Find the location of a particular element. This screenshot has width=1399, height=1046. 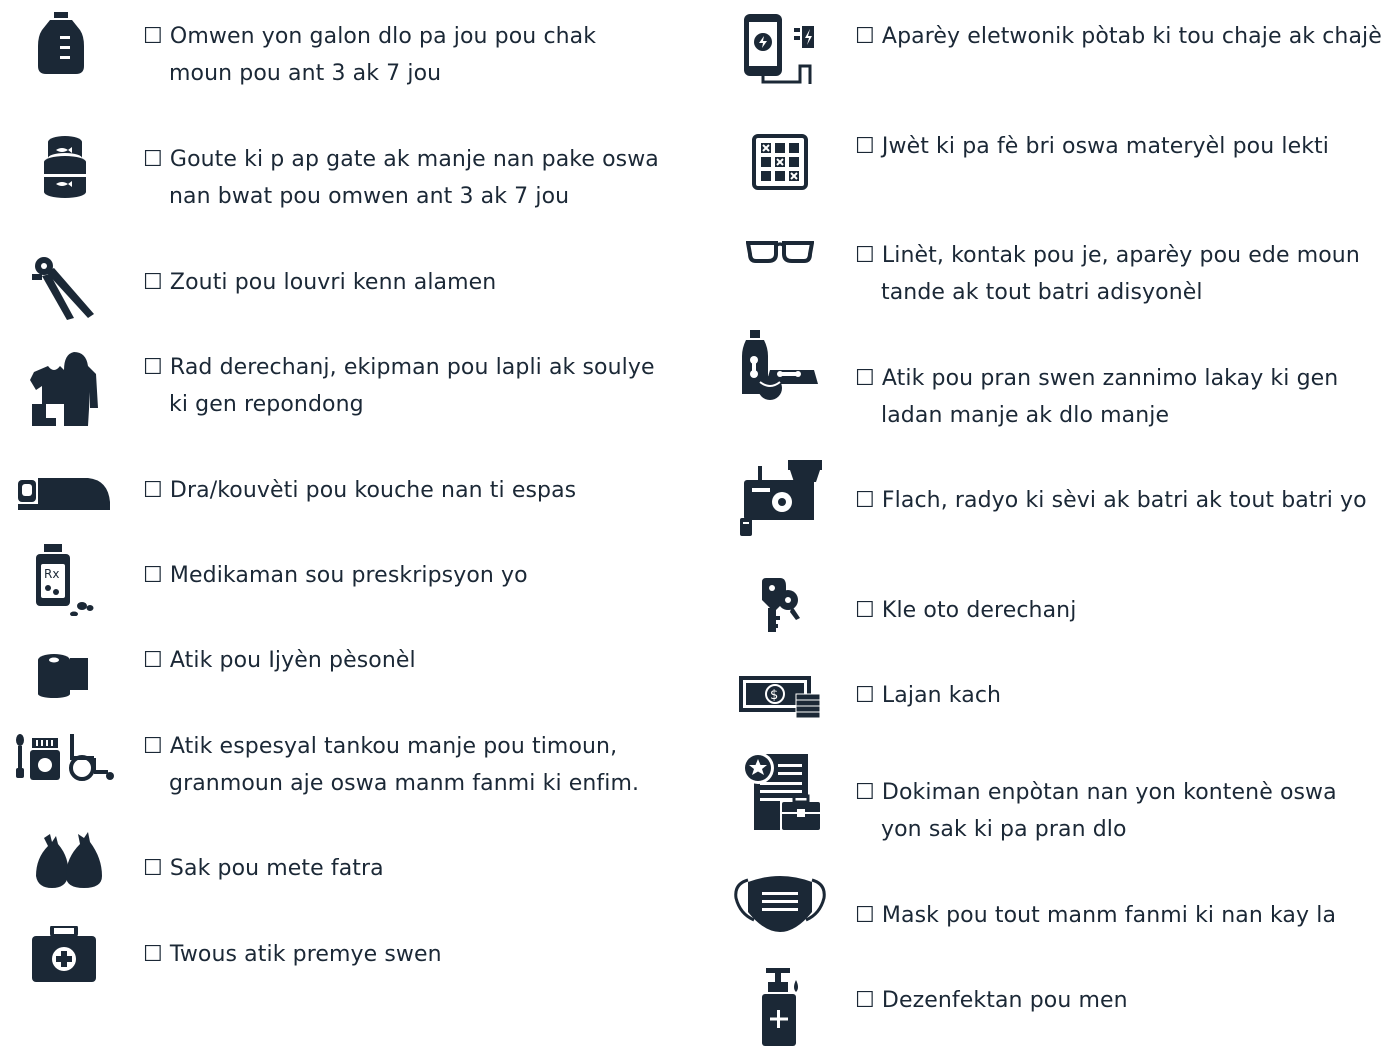

item-text: ☐ Kle oto derechanj is located at coordinates (966, 610).